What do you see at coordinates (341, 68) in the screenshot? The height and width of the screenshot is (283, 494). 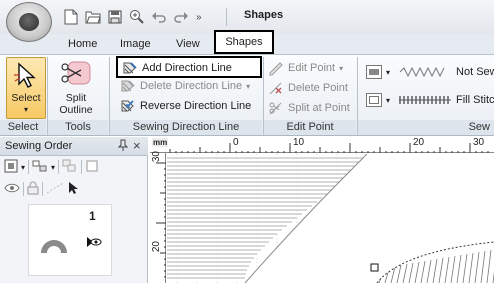 I see `edit-point-dropdown-icon: ▾` at bounding box center [341, 68].